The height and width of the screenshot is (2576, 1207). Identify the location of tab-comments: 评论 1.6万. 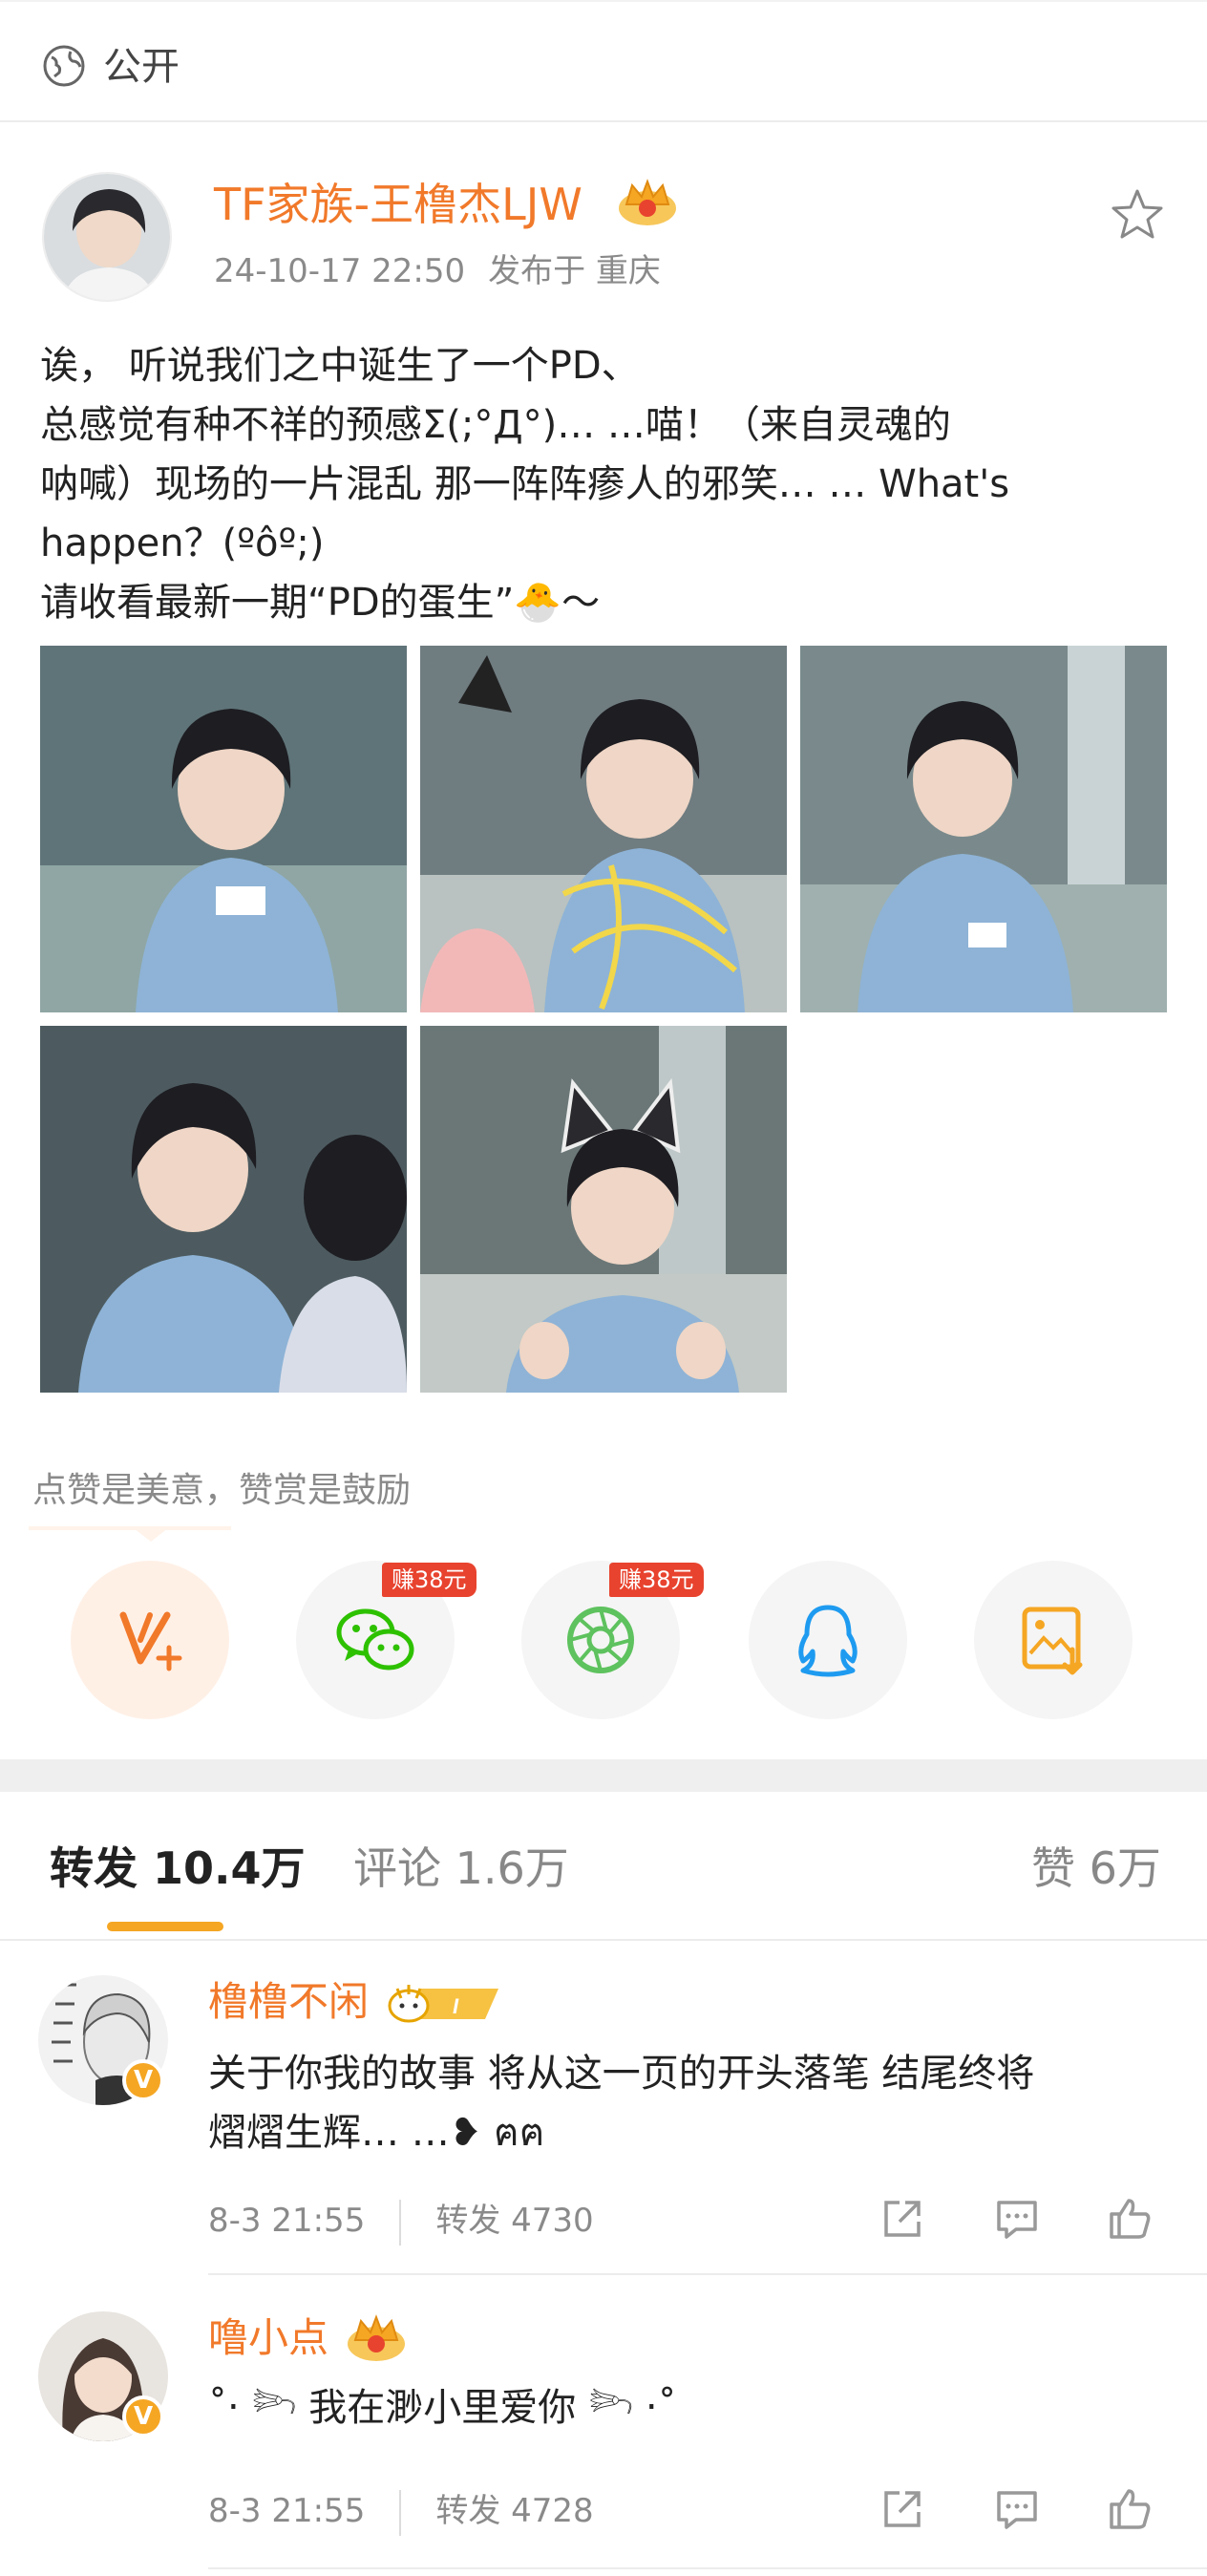
(461, 1868).